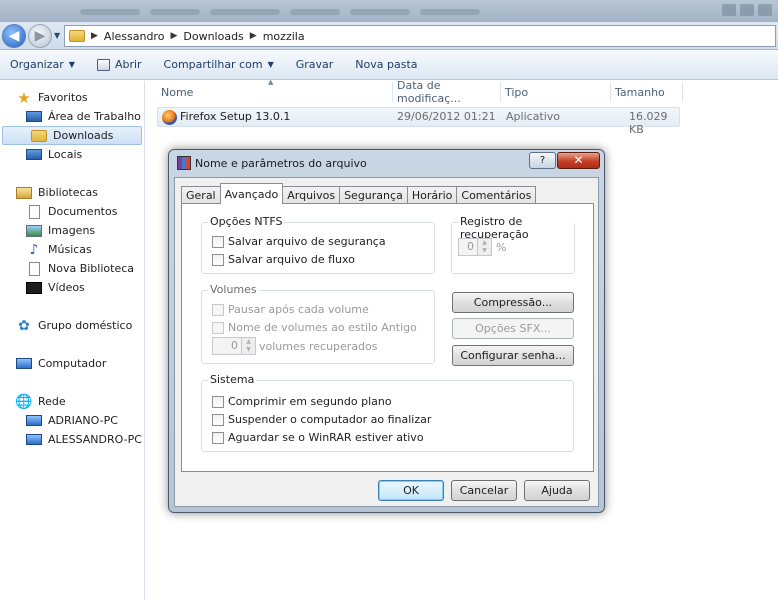  I want to click on nav-documents: Documentos, so click(85, 211).